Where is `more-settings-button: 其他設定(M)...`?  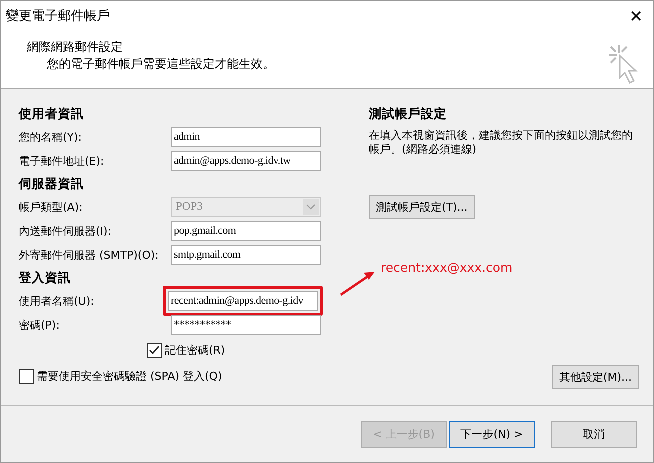
more-settings-button: 其他設定(M)... is located at coordinates (595, 377).